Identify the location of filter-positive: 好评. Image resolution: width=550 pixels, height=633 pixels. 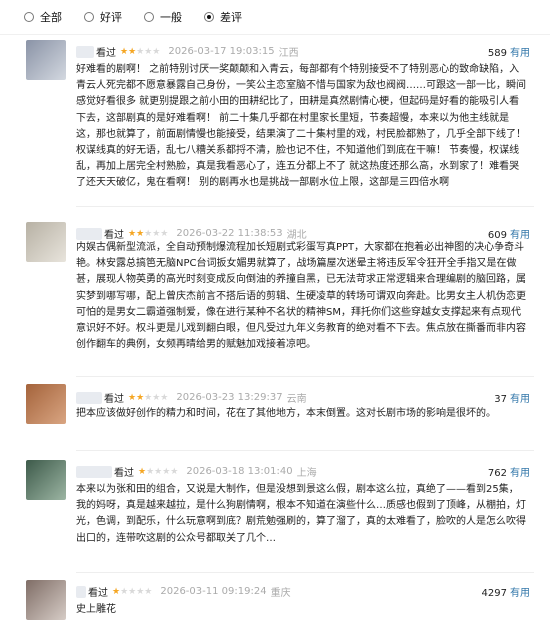
(103, 17).